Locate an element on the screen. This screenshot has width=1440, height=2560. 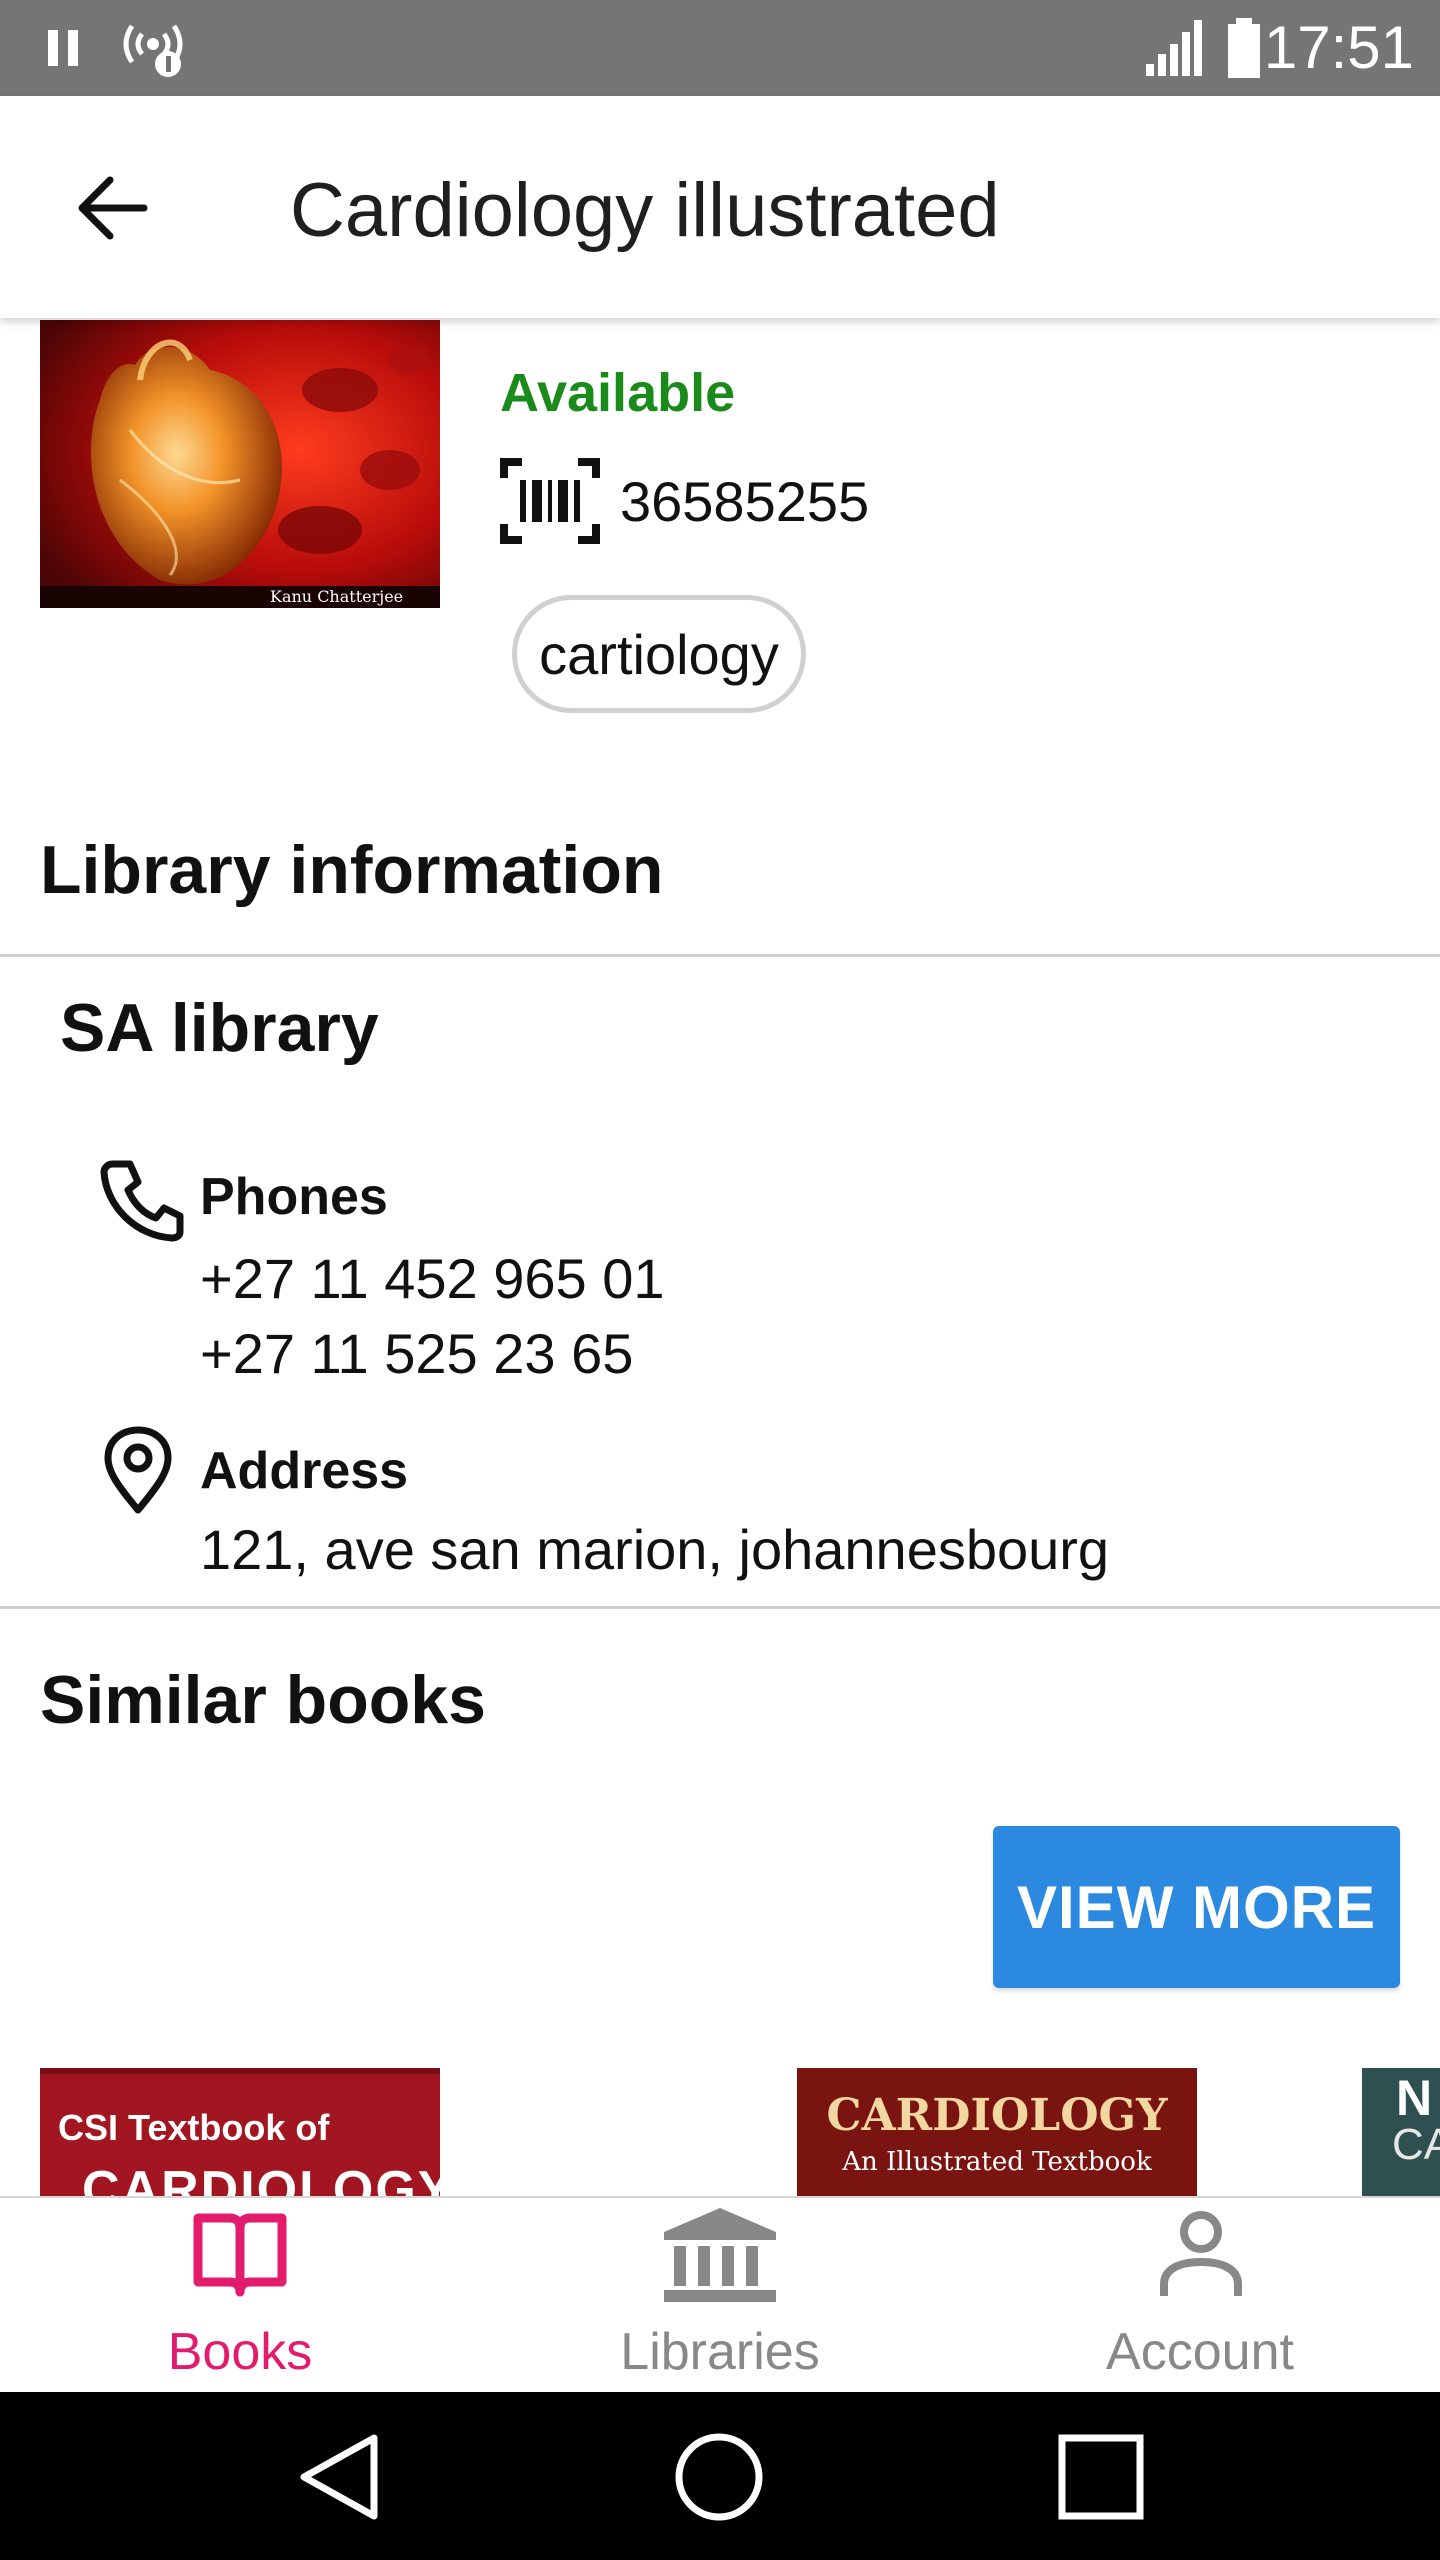
nav-libraries: Libraries is located at coordinates (720, 2296).